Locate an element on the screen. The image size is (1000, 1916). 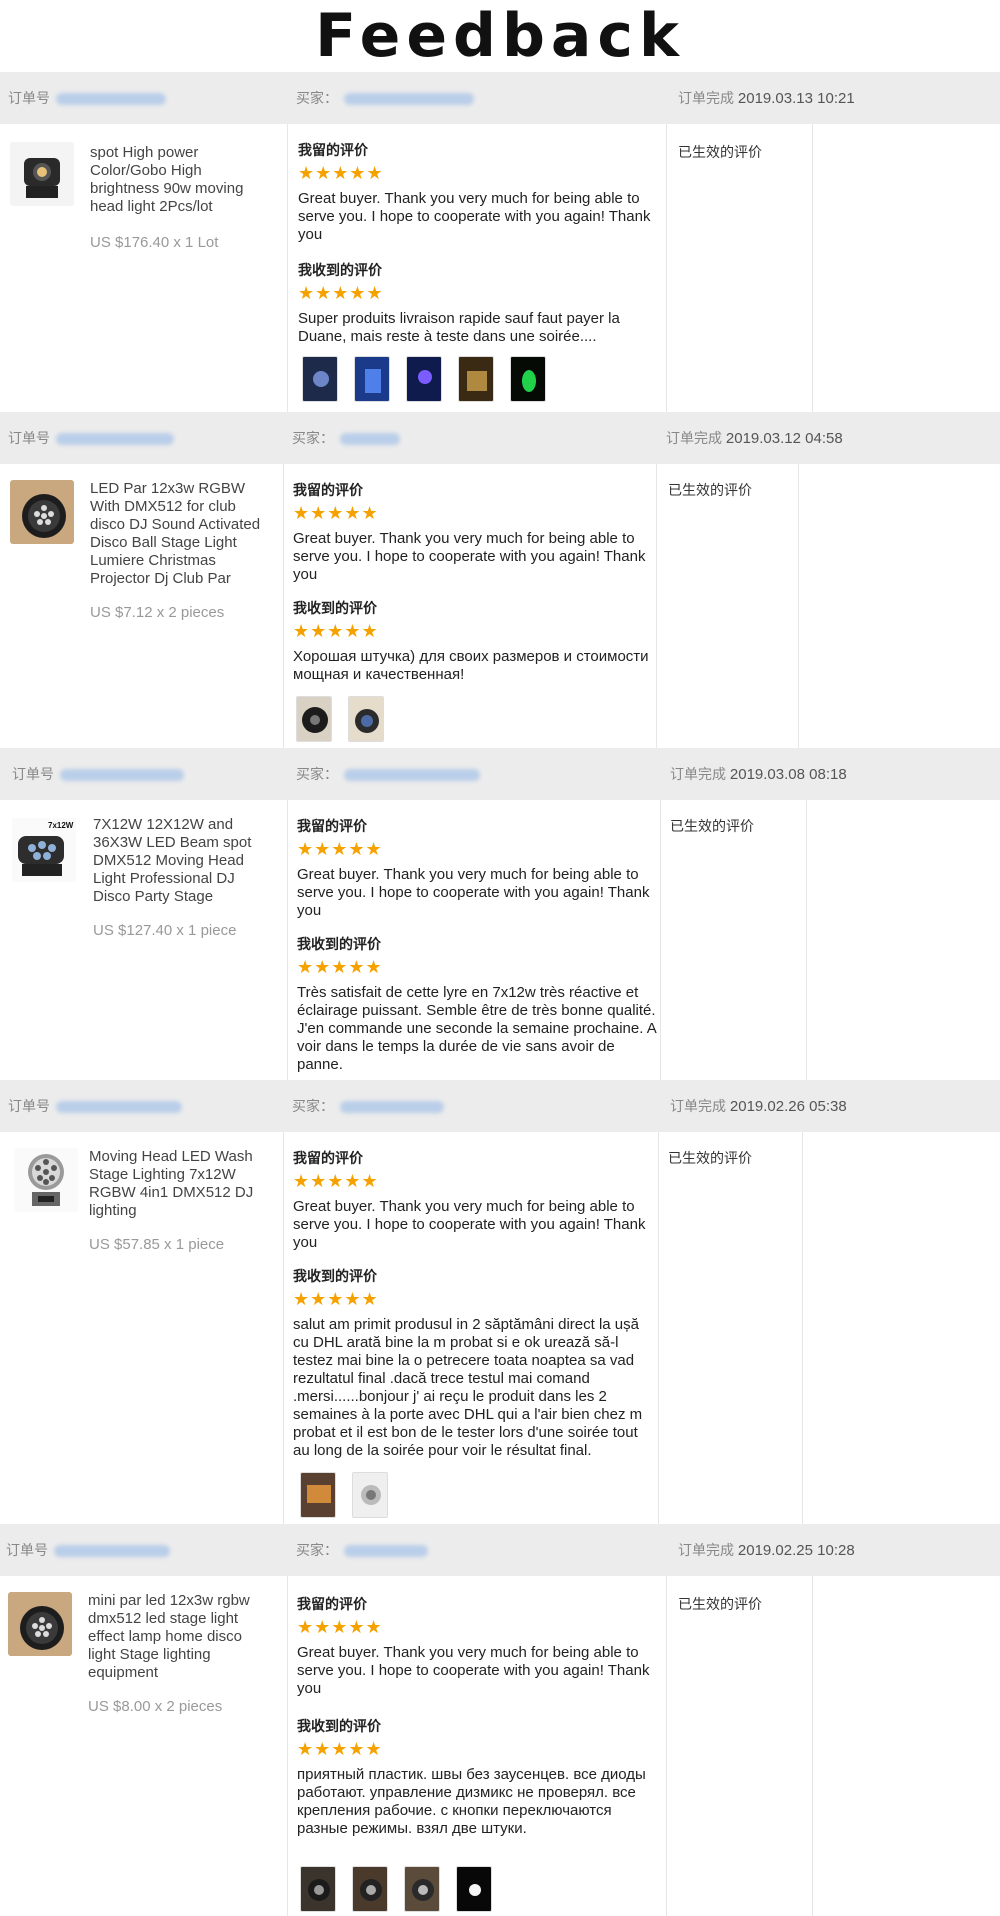
order-date: 2019.03.12 04:58 is located at coordinates (784, 438).